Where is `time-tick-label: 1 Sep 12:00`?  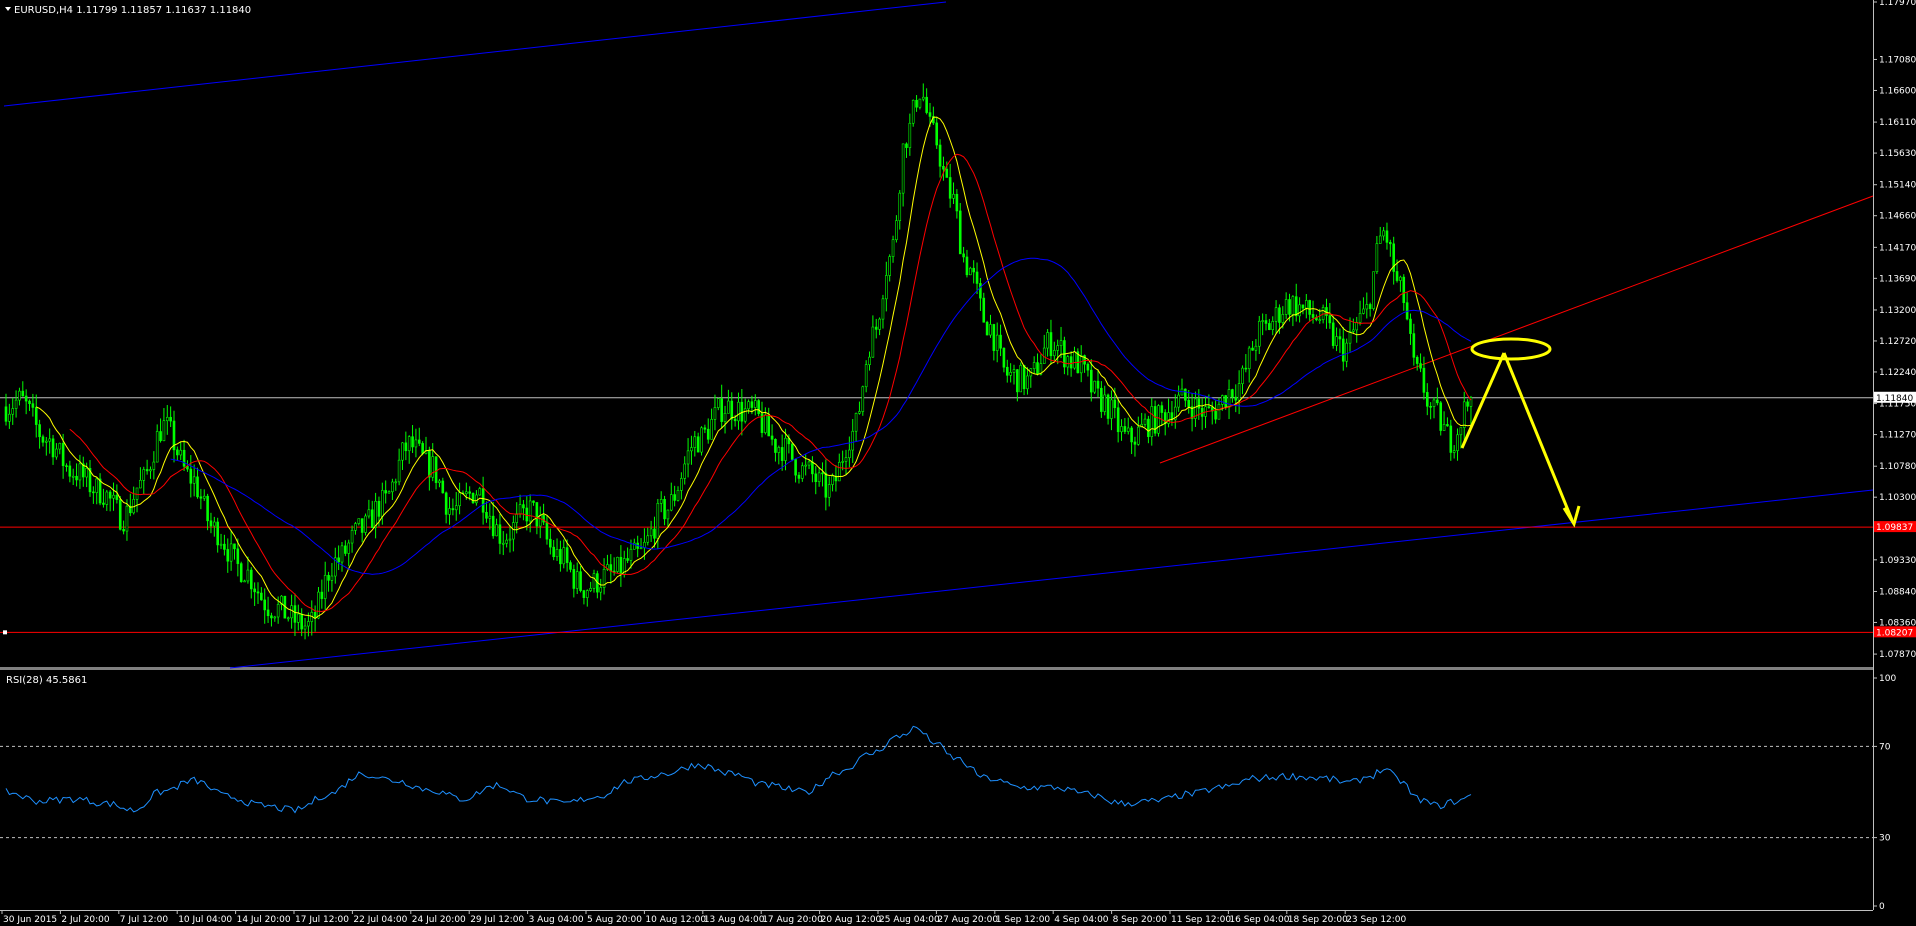
time-tick-label: 1 Sep 12:00 is located at coordinates (1023, 920).